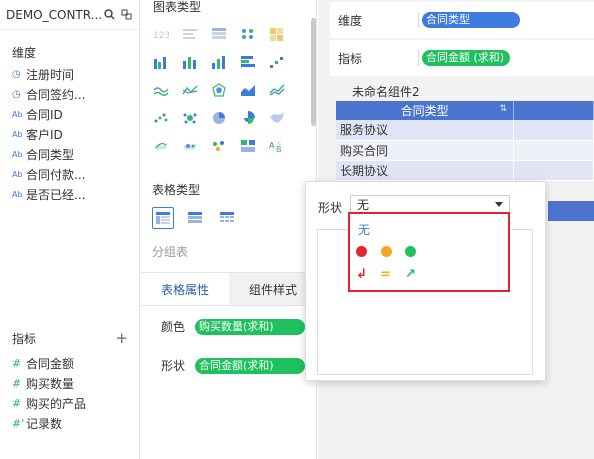 The image size is (594, 459). What do you see at coordinates (425, 150) in the screenshot?
I see `table-cell: 购买合同` at bounding box center [425, 150].